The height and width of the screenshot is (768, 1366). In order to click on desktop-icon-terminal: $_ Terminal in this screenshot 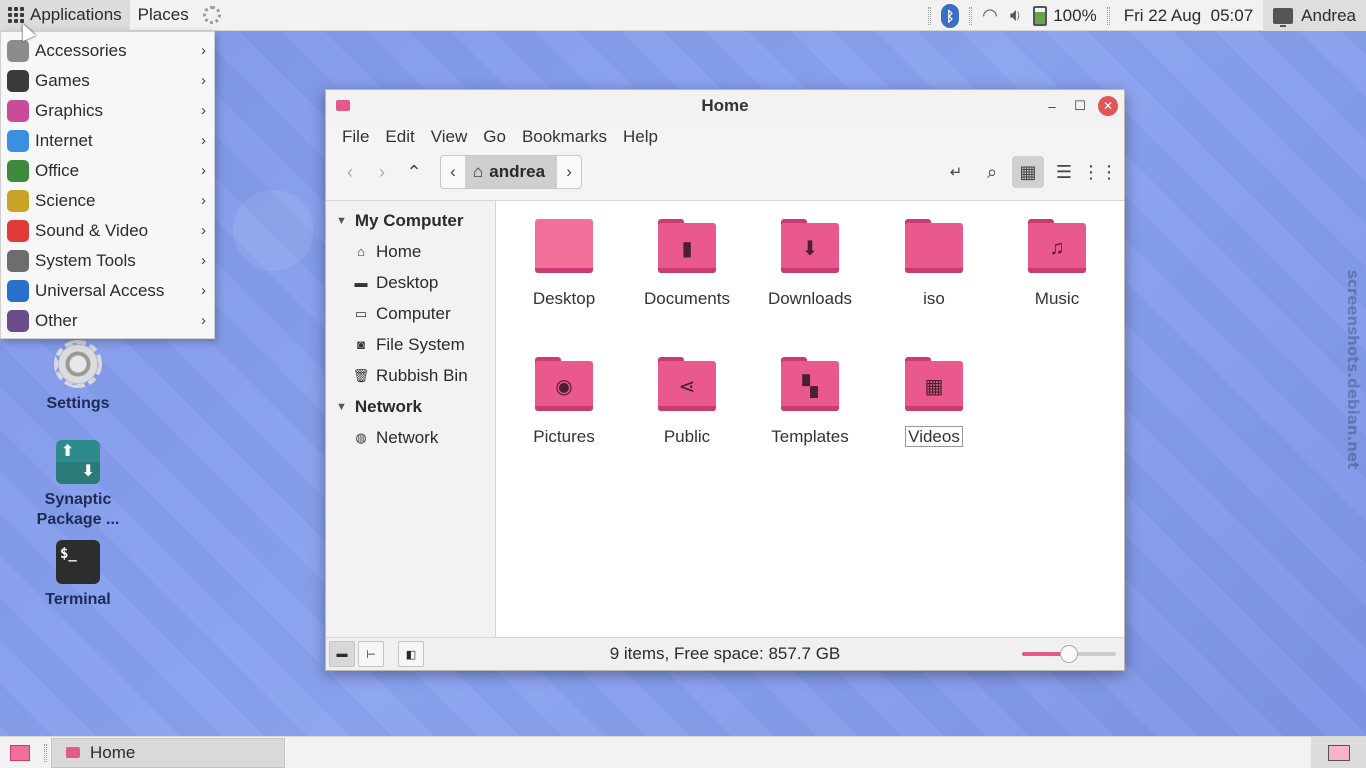, I will do `click(78, 575)`.